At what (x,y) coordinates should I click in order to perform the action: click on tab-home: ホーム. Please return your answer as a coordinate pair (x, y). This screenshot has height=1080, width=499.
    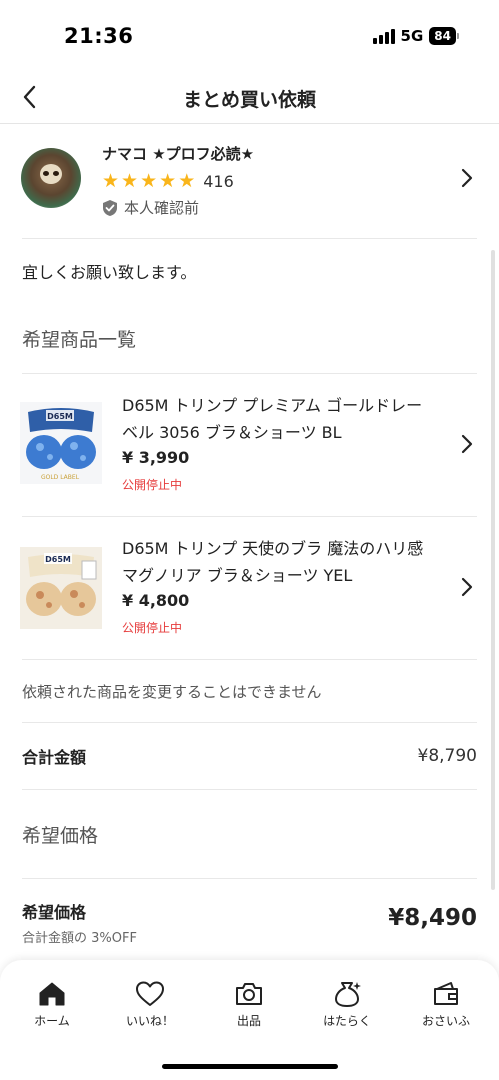
    Looking at the image, I should click on (52, 1004).